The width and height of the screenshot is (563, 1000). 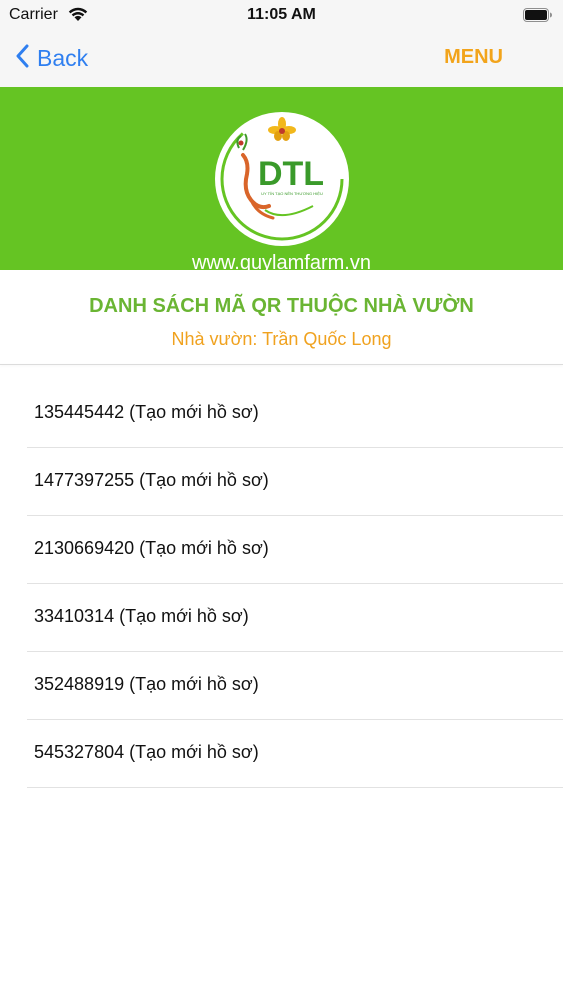 I want to click on svg-text: DTL, so click(x=291, y=174).